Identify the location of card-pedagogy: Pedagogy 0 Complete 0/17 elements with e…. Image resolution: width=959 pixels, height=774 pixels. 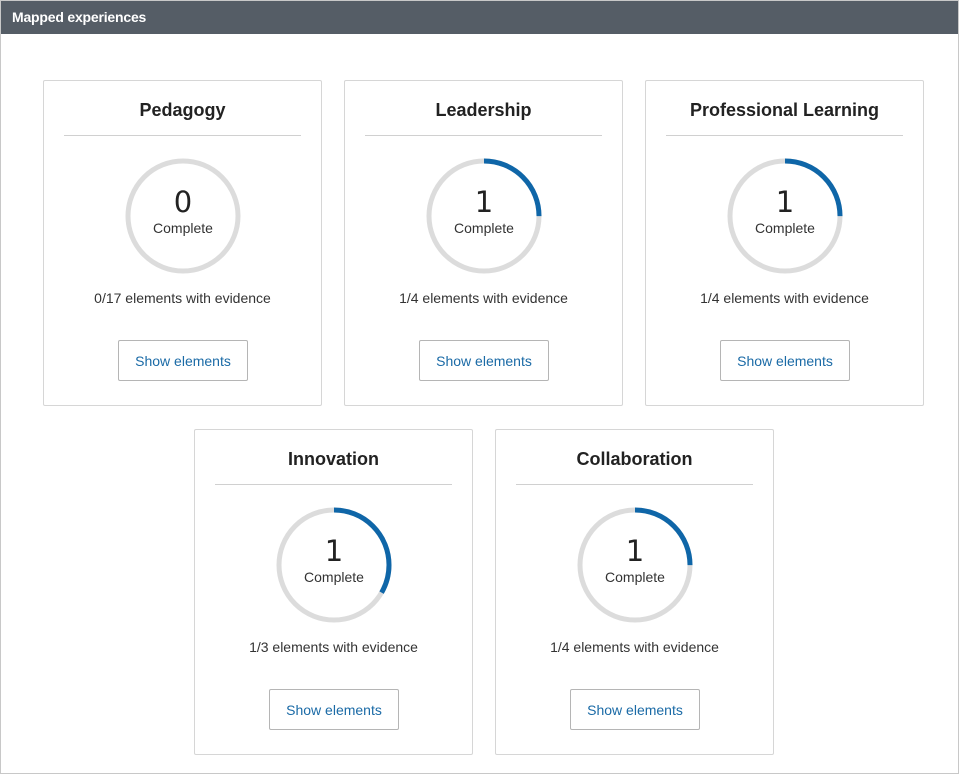
(182, 243).